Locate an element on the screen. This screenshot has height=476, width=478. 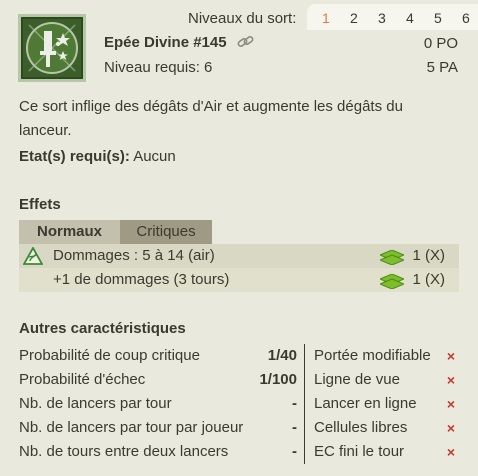
air-element-icon is located at coordinates (33, 255).